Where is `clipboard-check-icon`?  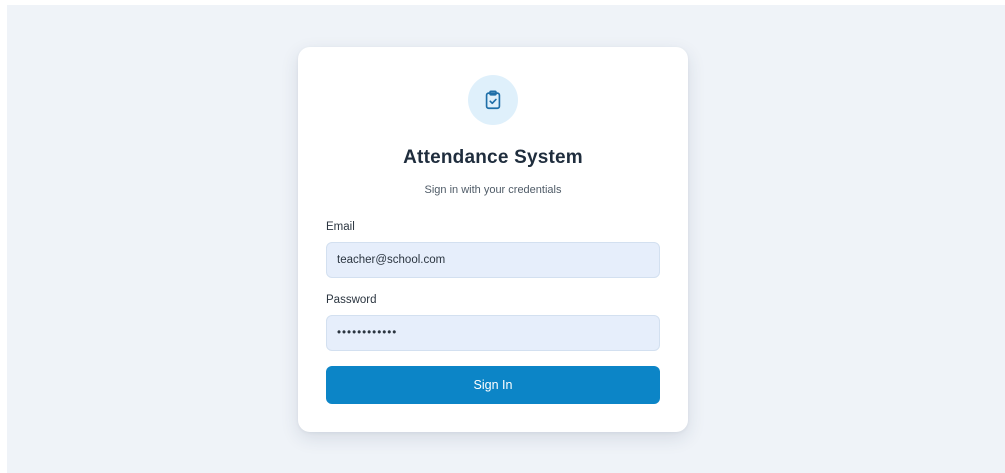 clipboard-check-icon is located at coordinates (493, 100).